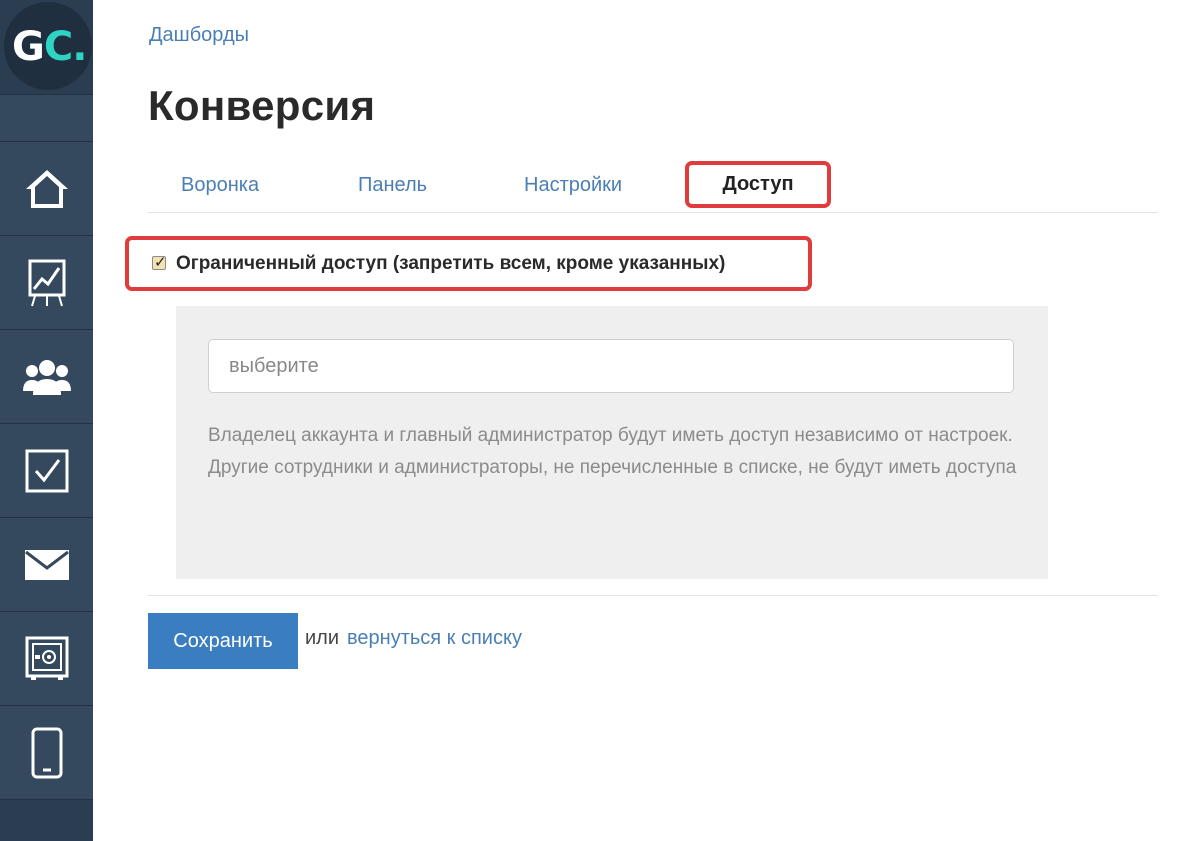 This screenshot has width=1200, height=841. What do you see at coordinates (46, 821) in the screenshot?
I see `sidebar-footer` at bounding box center [46, 821].